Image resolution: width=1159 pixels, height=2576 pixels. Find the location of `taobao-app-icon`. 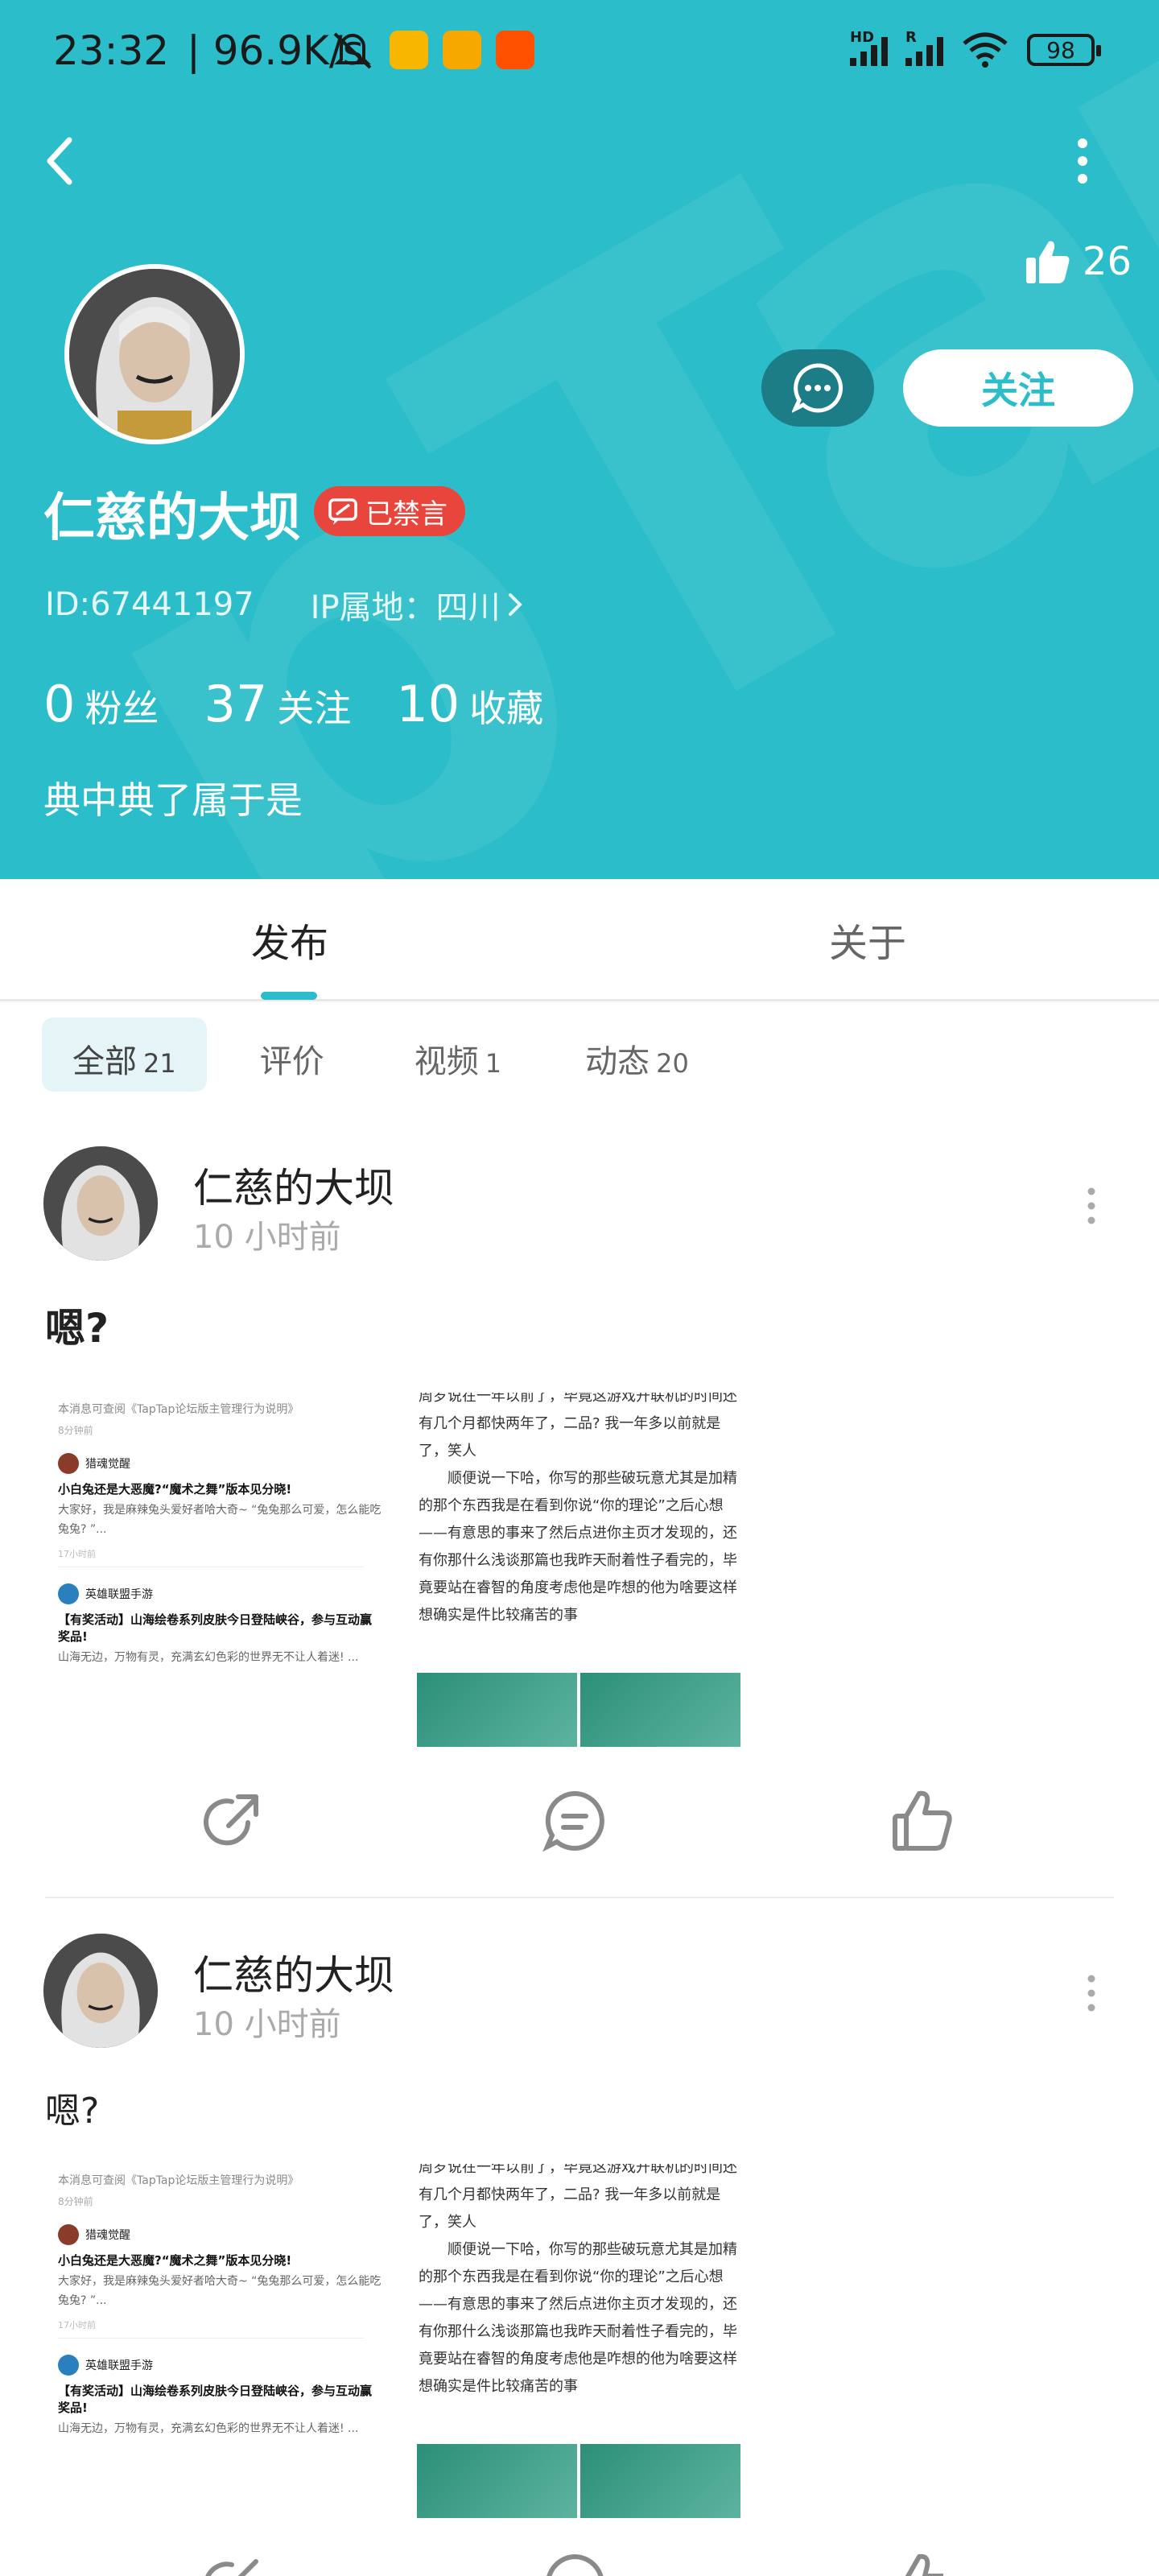

taobao-app-icon is located at coordinates (515, 50).